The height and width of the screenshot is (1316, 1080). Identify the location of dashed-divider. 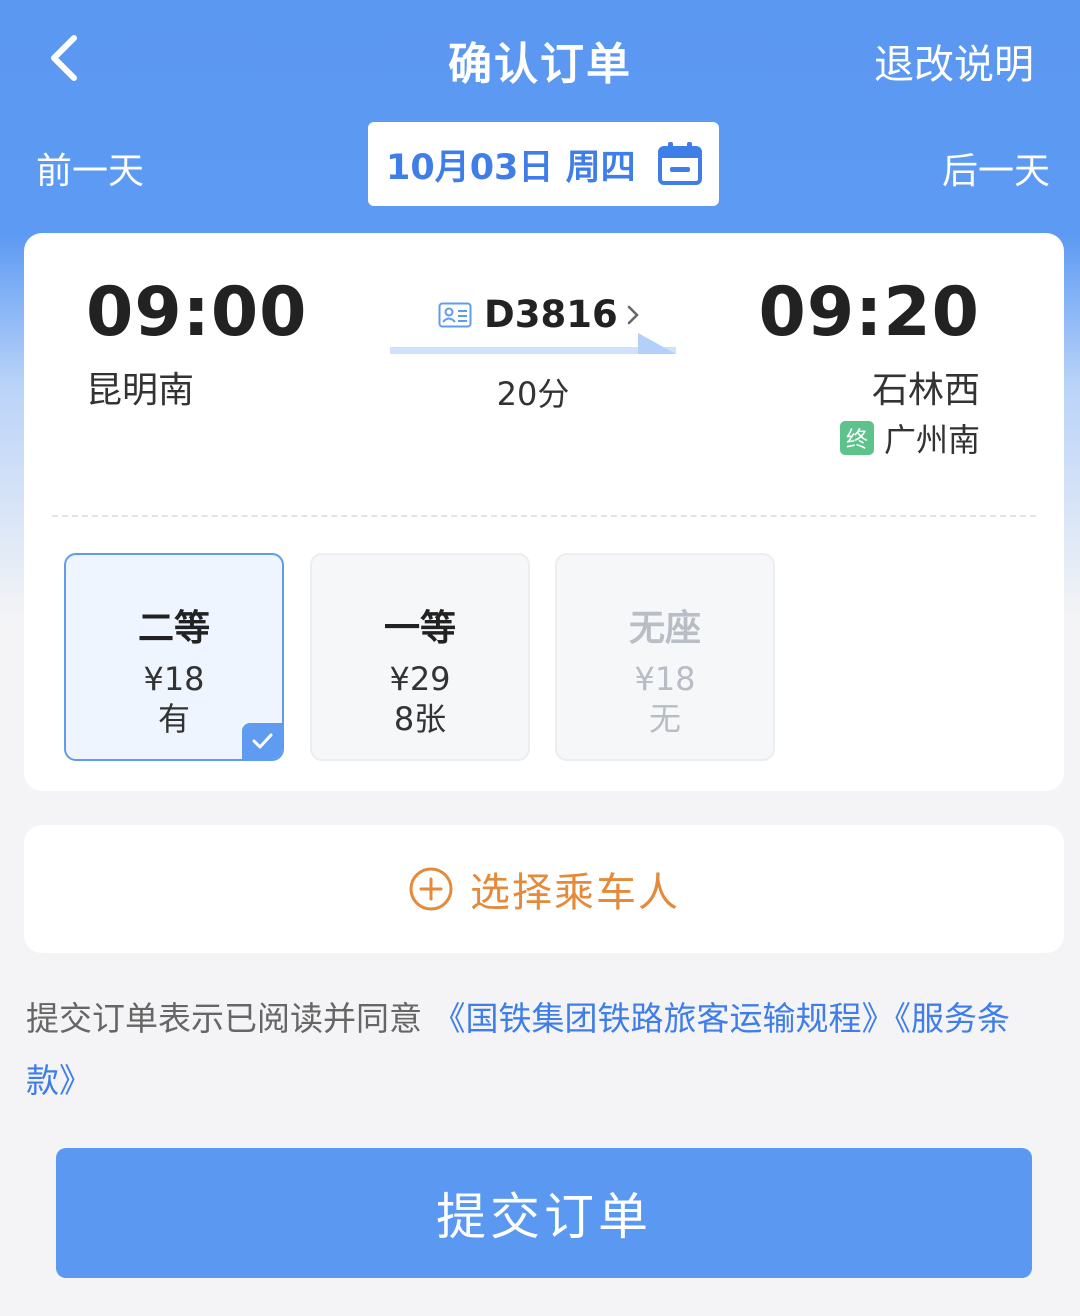
(544, 516).